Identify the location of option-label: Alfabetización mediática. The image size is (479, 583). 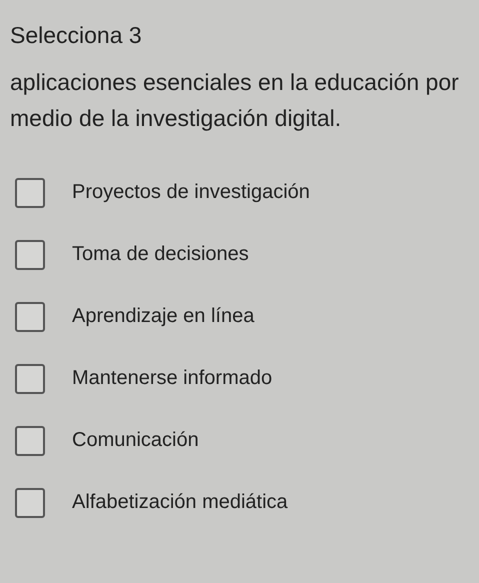
(180, 502).